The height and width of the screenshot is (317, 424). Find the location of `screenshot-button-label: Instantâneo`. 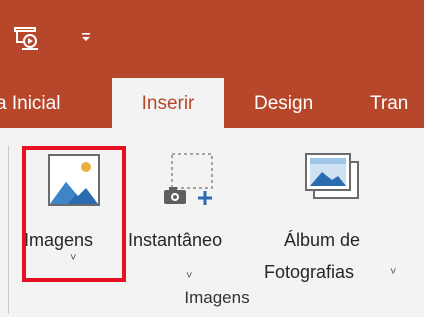

screenshot-button-label: Instantâneo is located at coordinates (175, 240).